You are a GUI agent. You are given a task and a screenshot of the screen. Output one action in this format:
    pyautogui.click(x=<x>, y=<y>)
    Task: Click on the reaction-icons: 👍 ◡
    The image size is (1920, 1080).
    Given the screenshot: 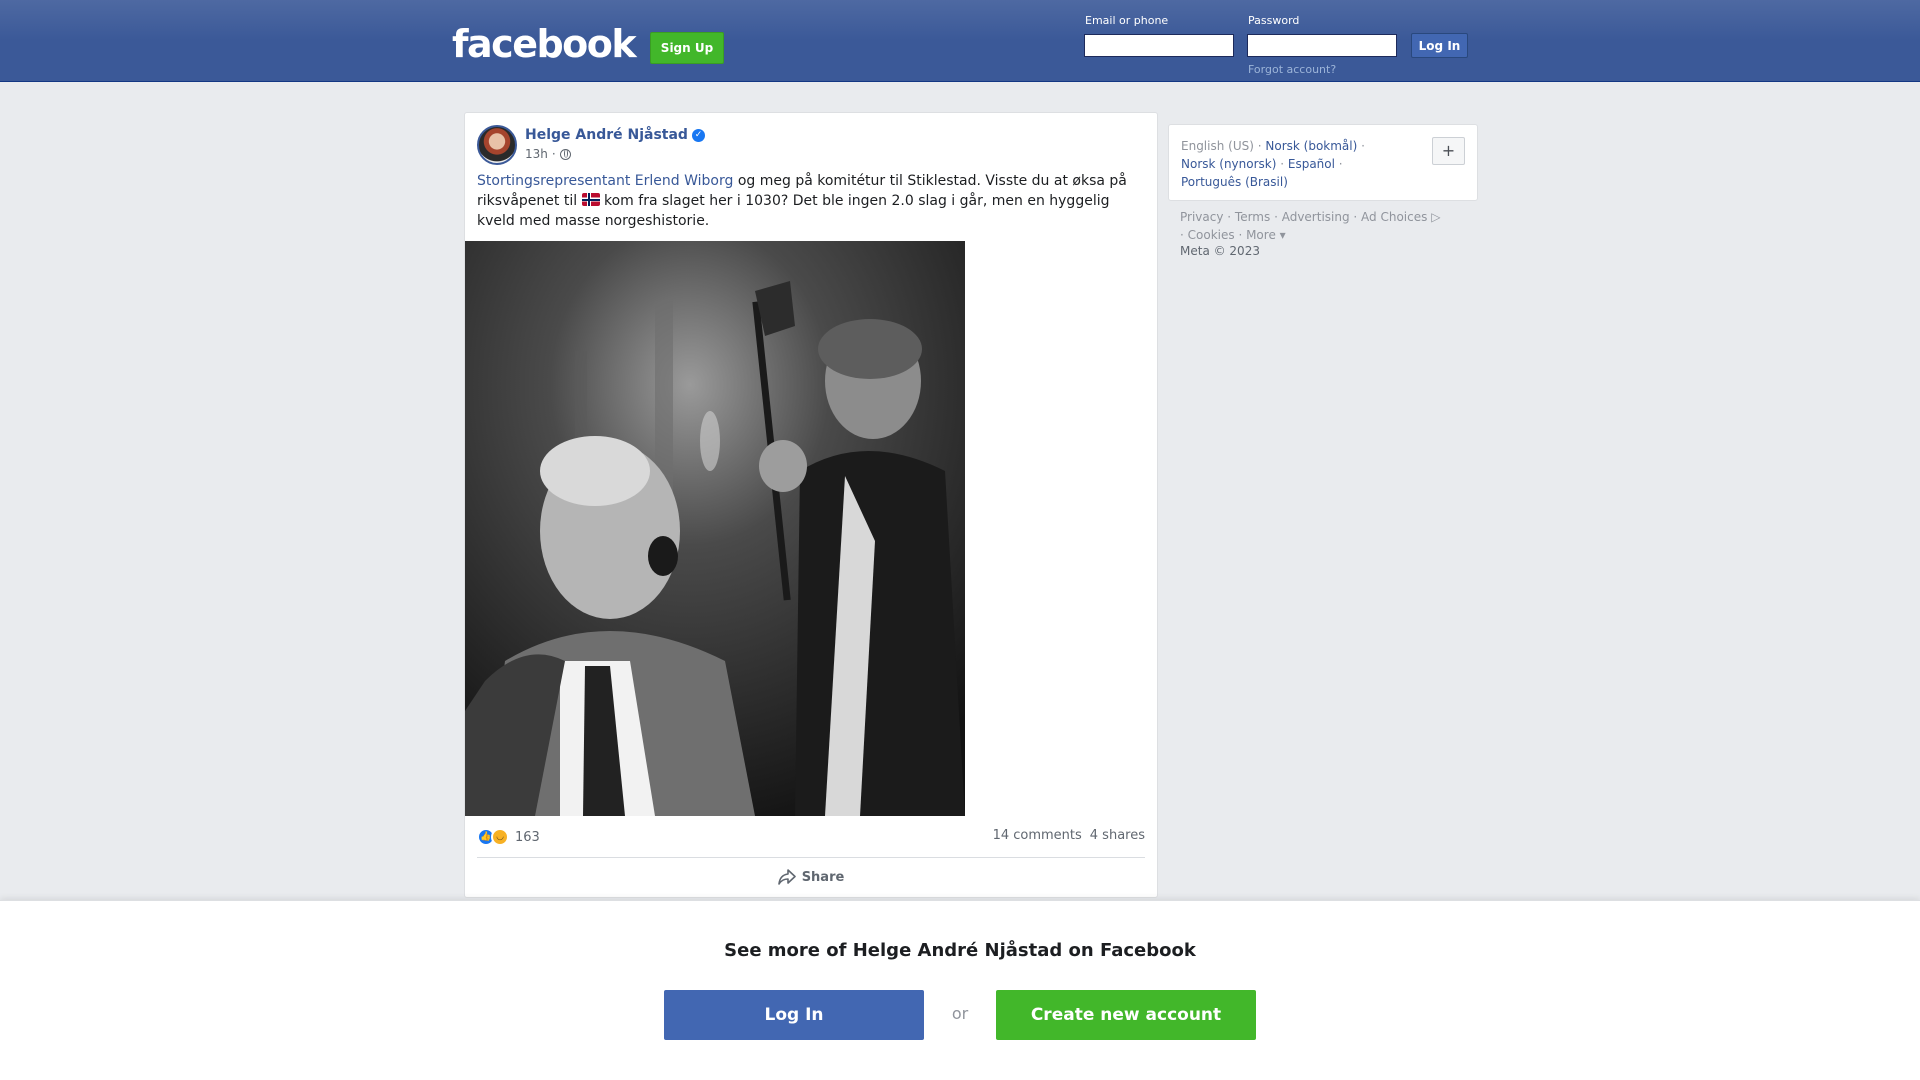 What is the action you would take?
    pyautogui.click(x=493, y=837)
    